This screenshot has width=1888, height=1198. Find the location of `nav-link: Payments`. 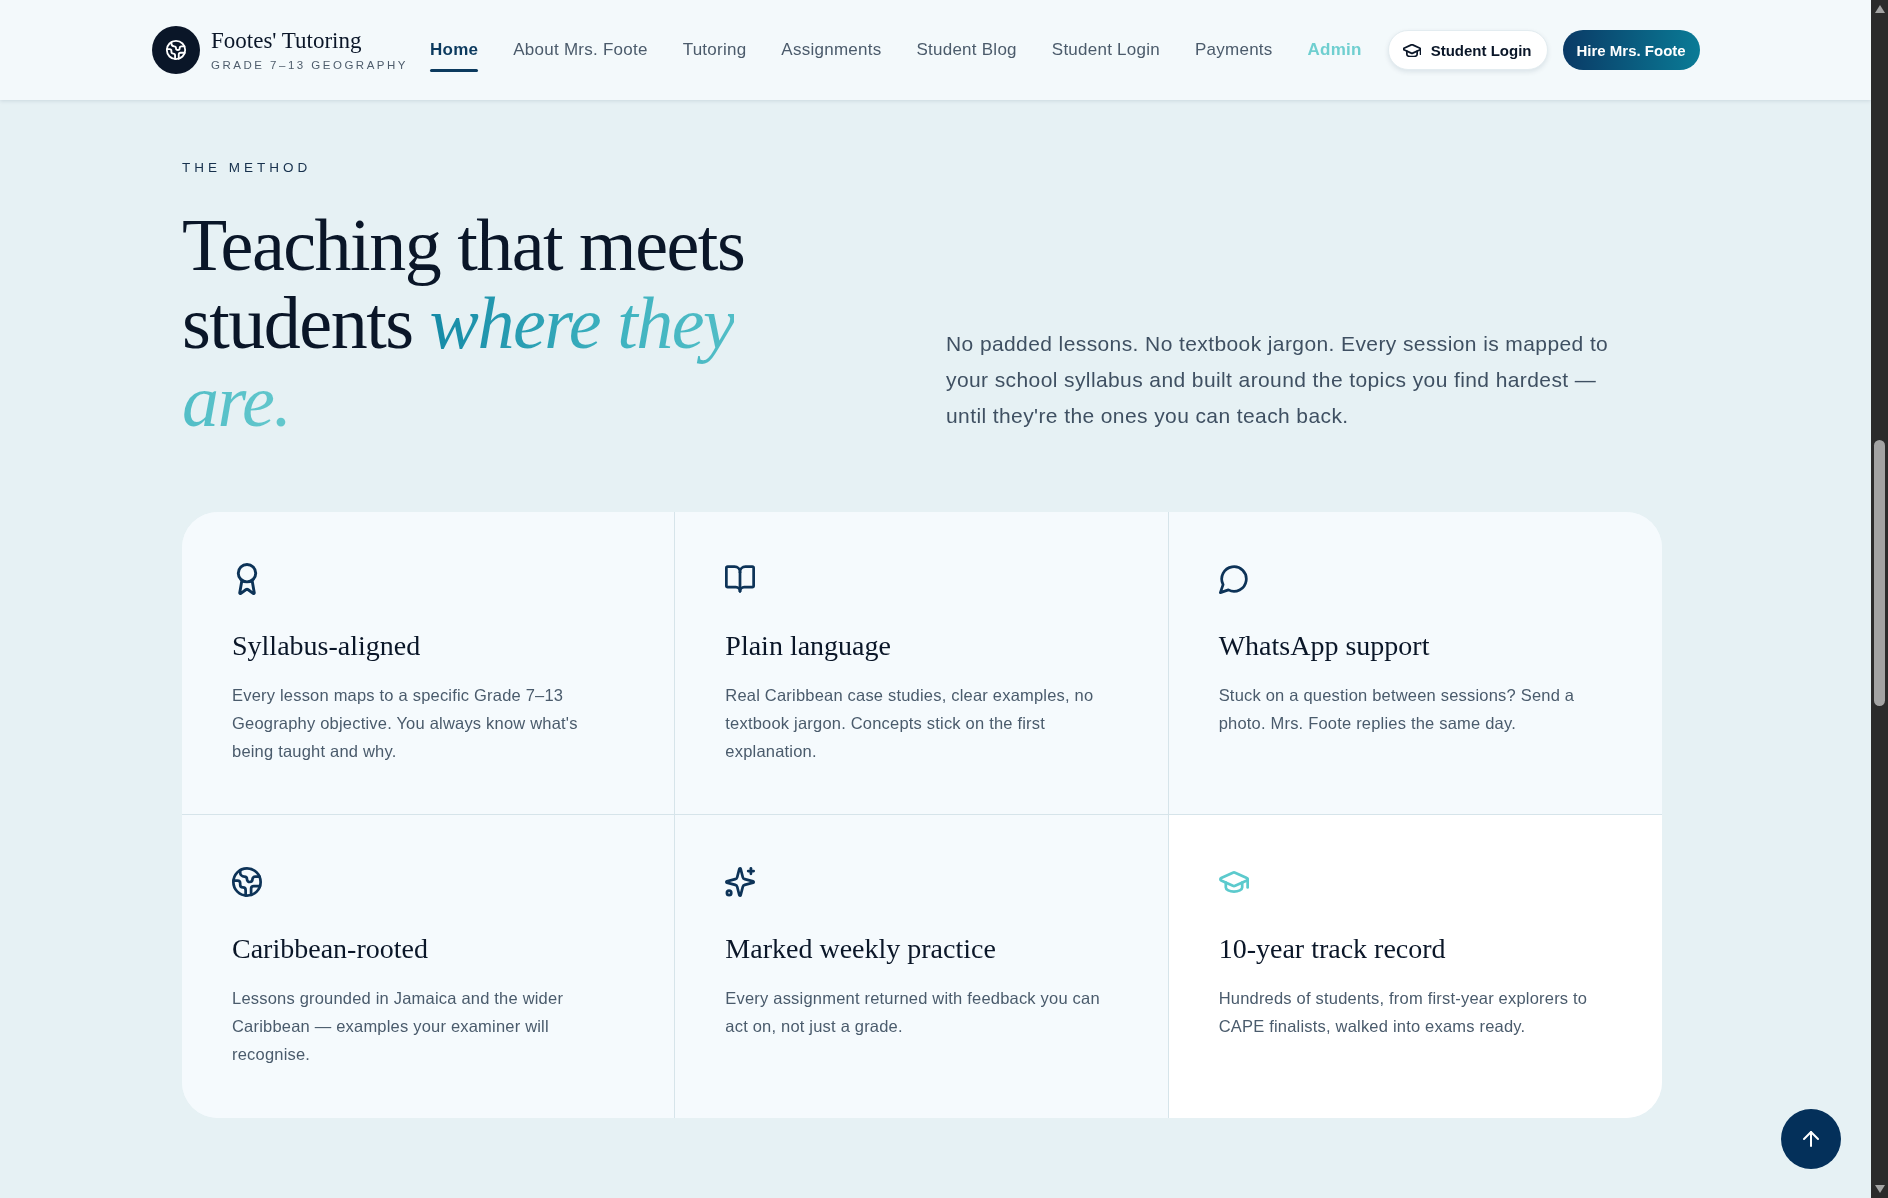

nav-link: Payments is located at coordinates (1233, 50).